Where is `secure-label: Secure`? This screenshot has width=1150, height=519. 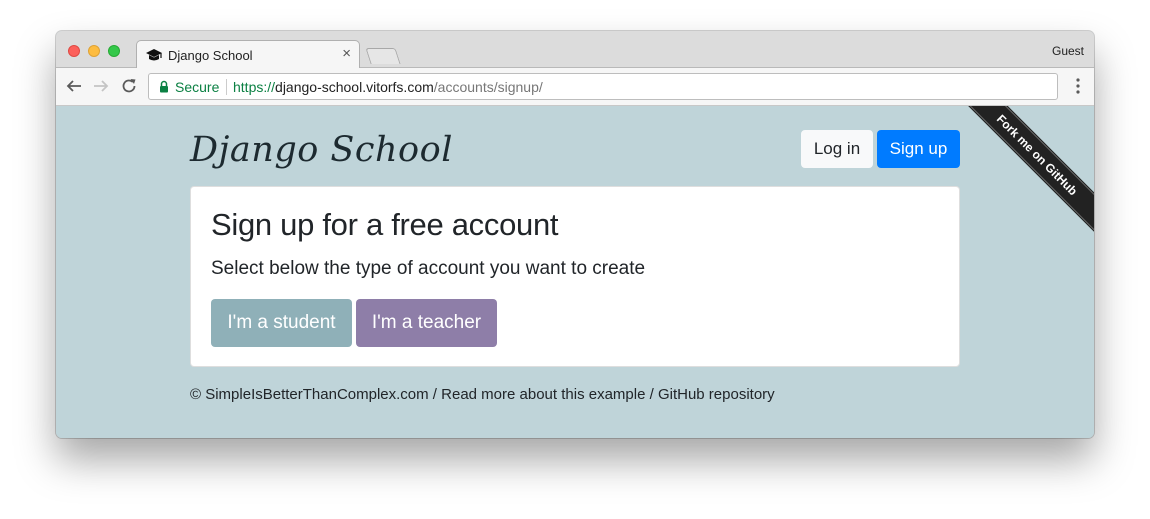 secure-label: Secure is located at coordinates (197, 87).